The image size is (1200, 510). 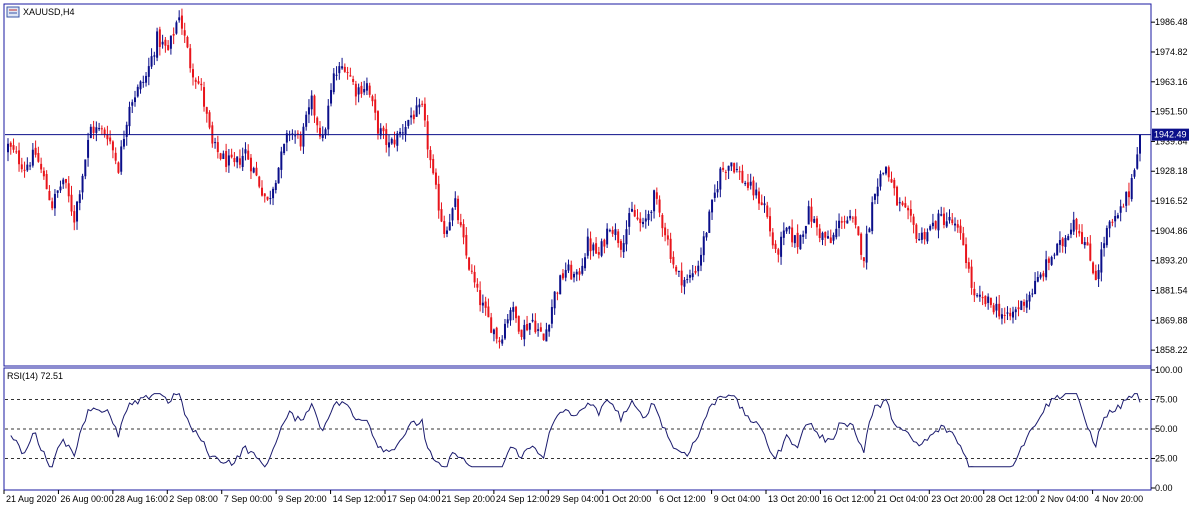 What do you see at coordinates (1171, 291) in the screenshot?
I see `price-tick-label: 1881.54` at bounding box center [1171, 291].